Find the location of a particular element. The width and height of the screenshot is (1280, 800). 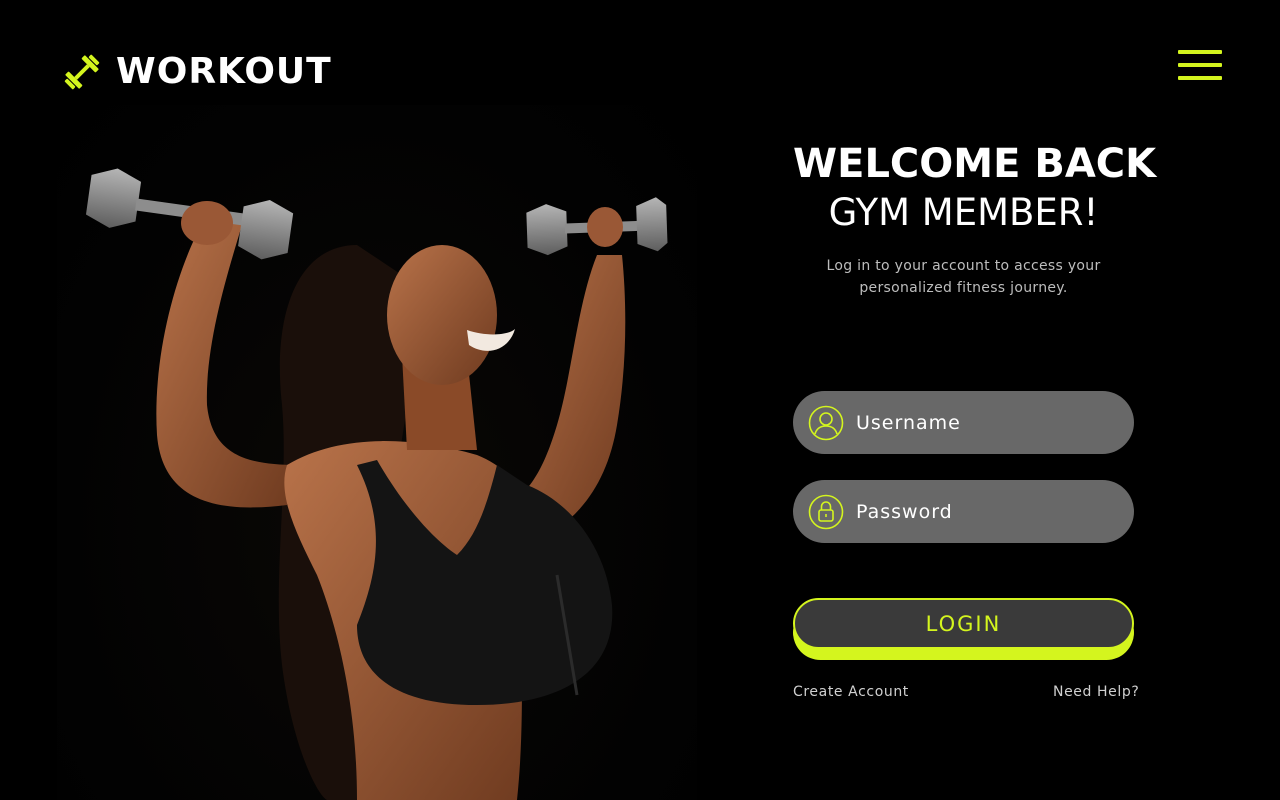

username-field is located at coordinates (963, 422).